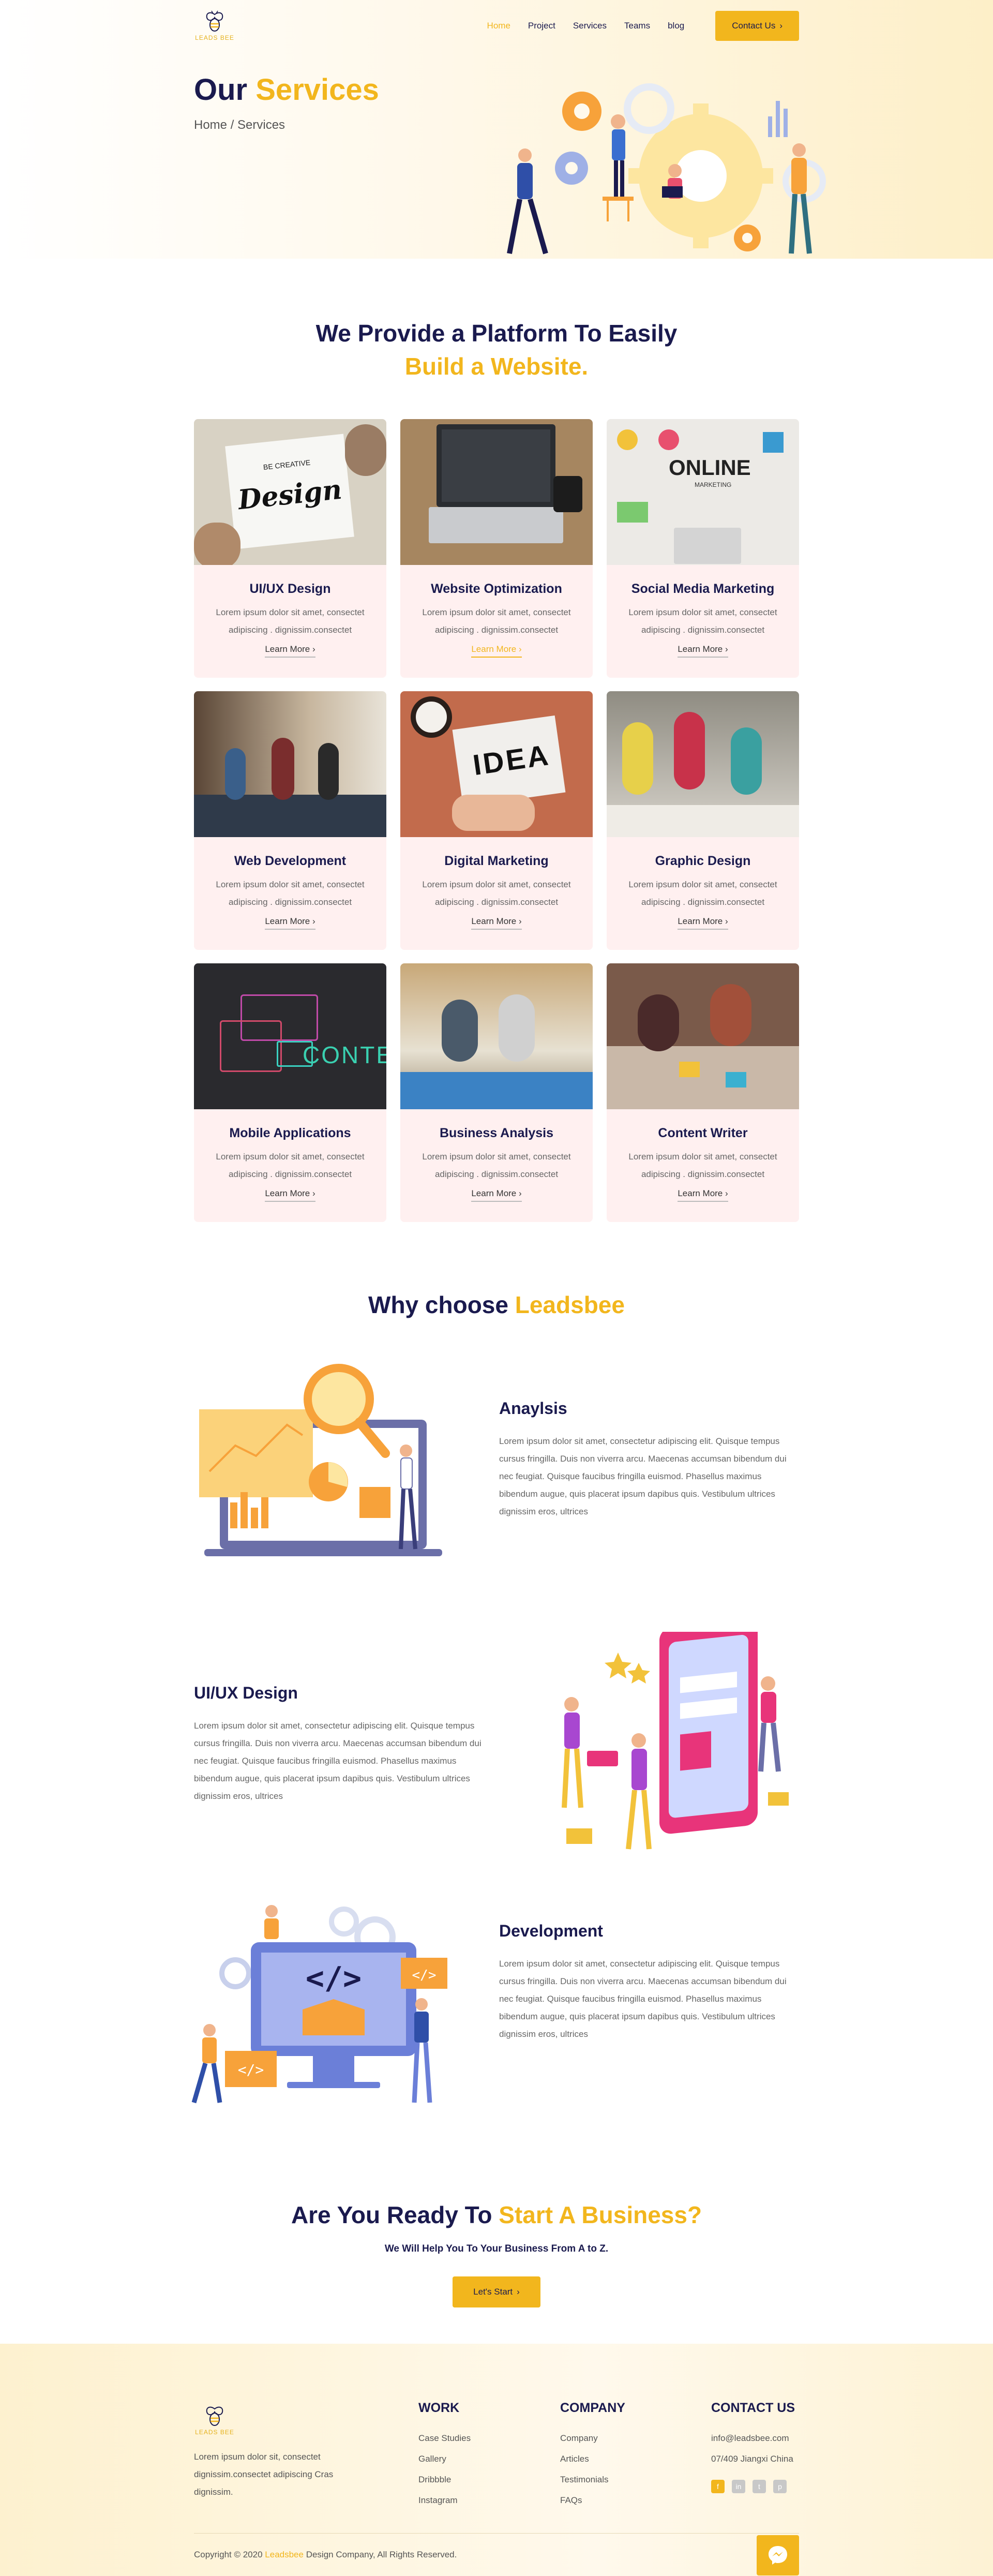  I want to click on uiux-illustration, so click(676, 1741).